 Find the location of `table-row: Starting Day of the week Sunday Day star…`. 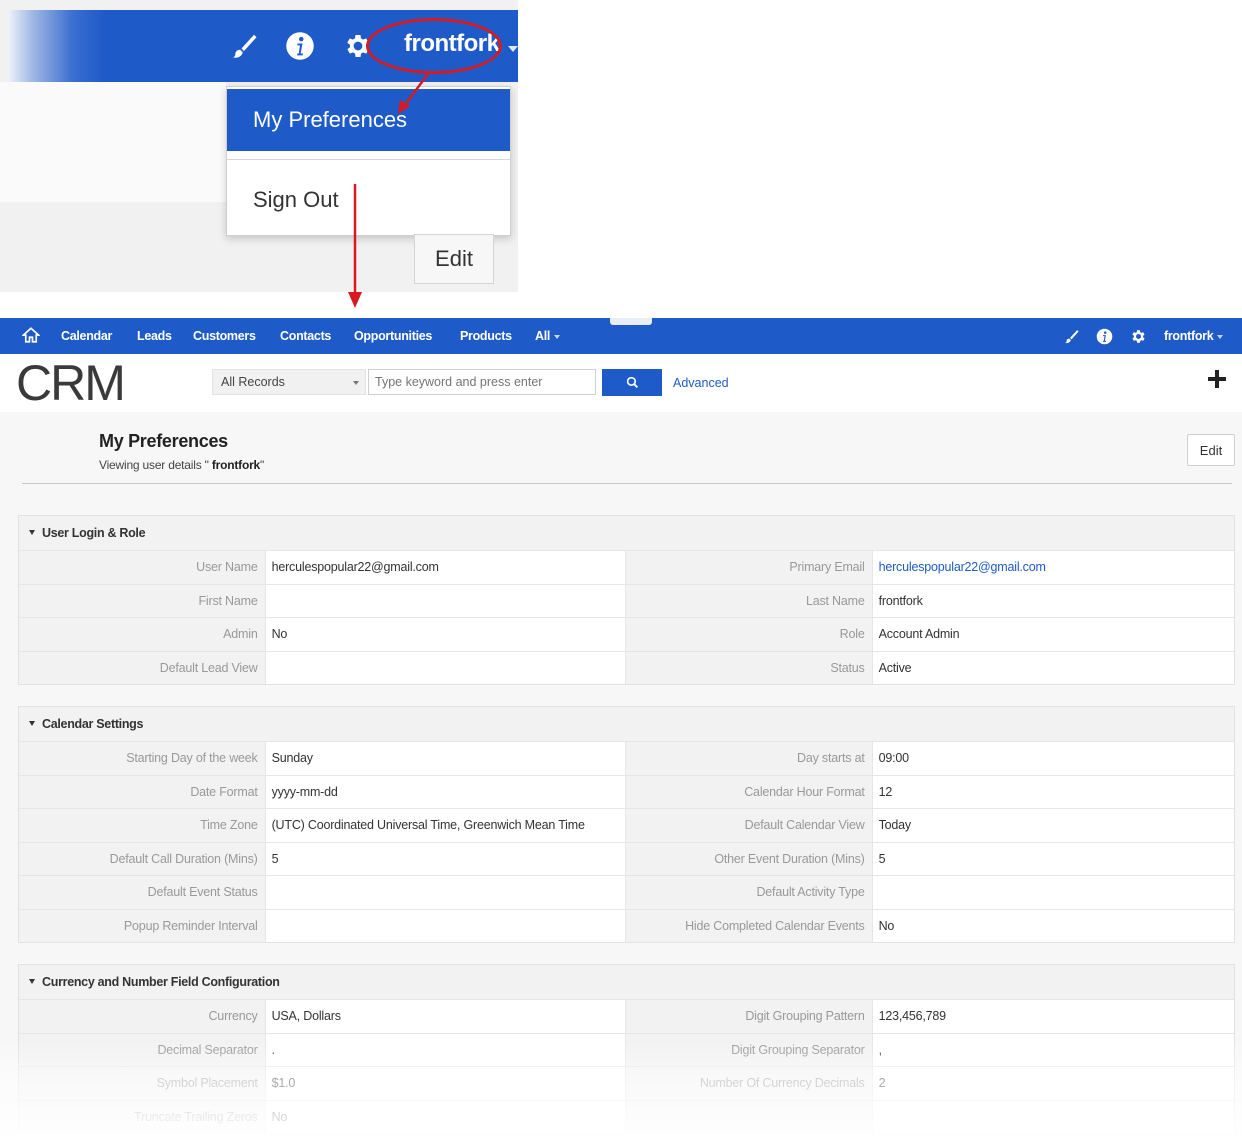

table-row: Starting Day of the week Sunday Day star… is located at coordinates (626, 758).